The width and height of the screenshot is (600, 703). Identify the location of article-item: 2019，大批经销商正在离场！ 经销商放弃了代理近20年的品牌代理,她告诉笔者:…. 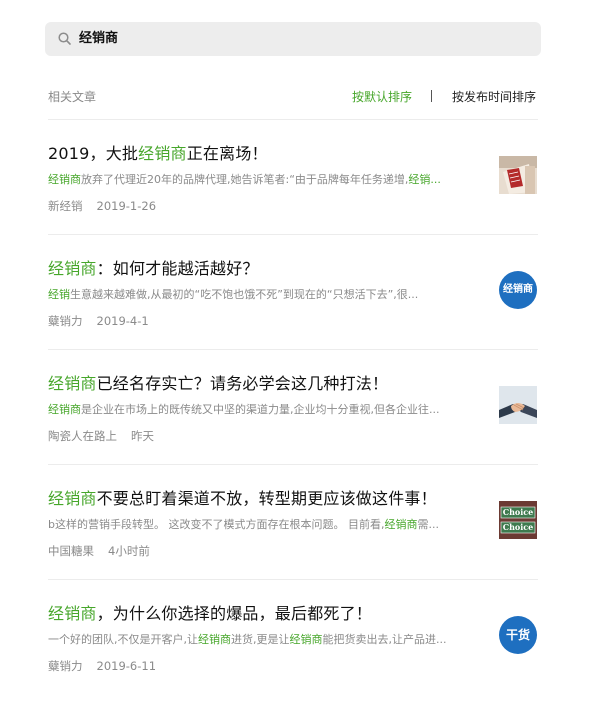
(294, 193).